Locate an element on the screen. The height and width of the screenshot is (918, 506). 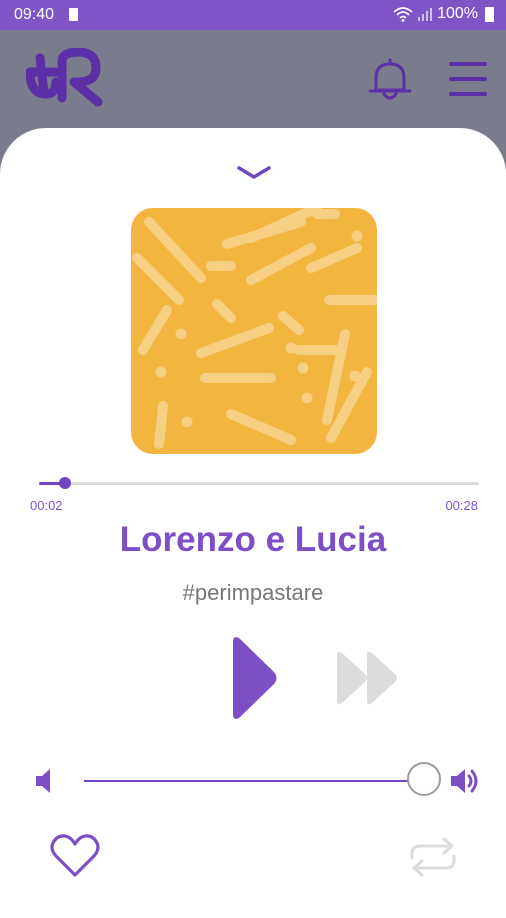
album-cover is located at coordinates (254, 331).